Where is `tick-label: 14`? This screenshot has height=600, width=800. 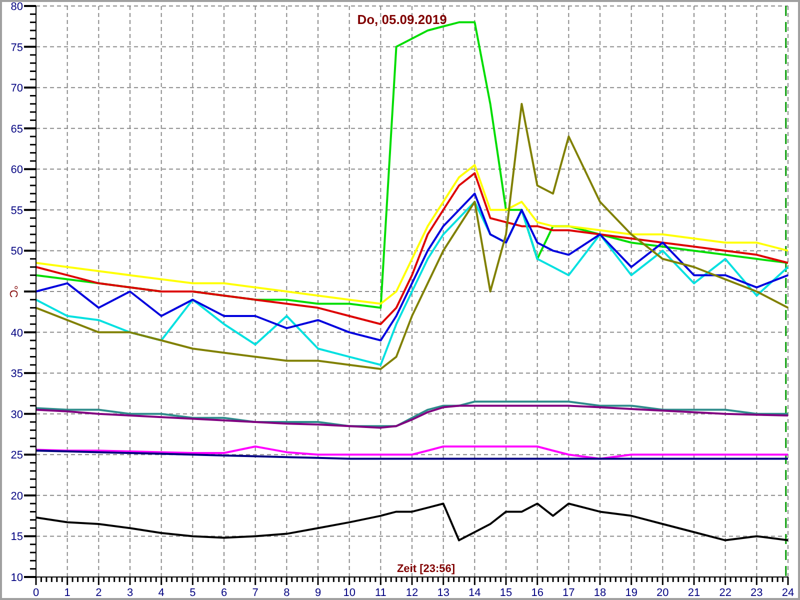
tick-label: 14 is located at coordinates (474, 592).